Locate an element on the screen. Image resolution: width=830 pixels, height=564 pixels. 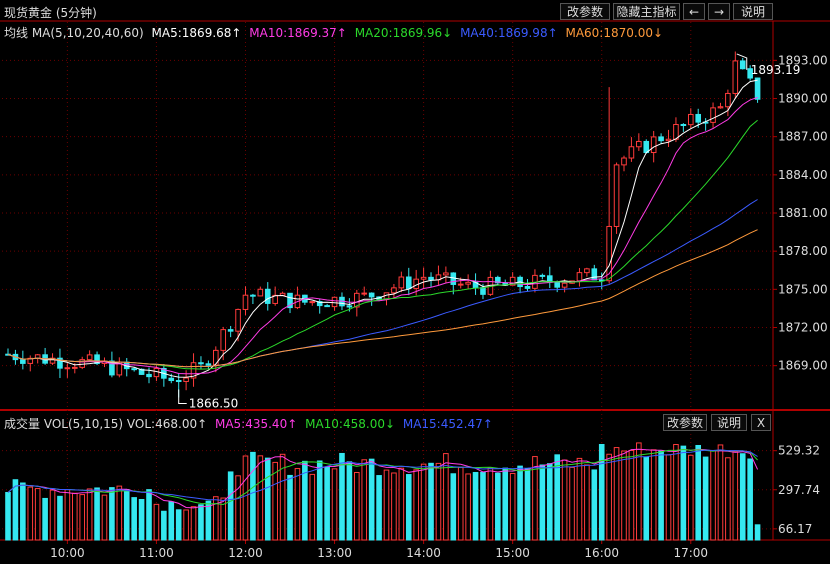
low-price-label: 1866.50 is located at coordinates (214, 403).